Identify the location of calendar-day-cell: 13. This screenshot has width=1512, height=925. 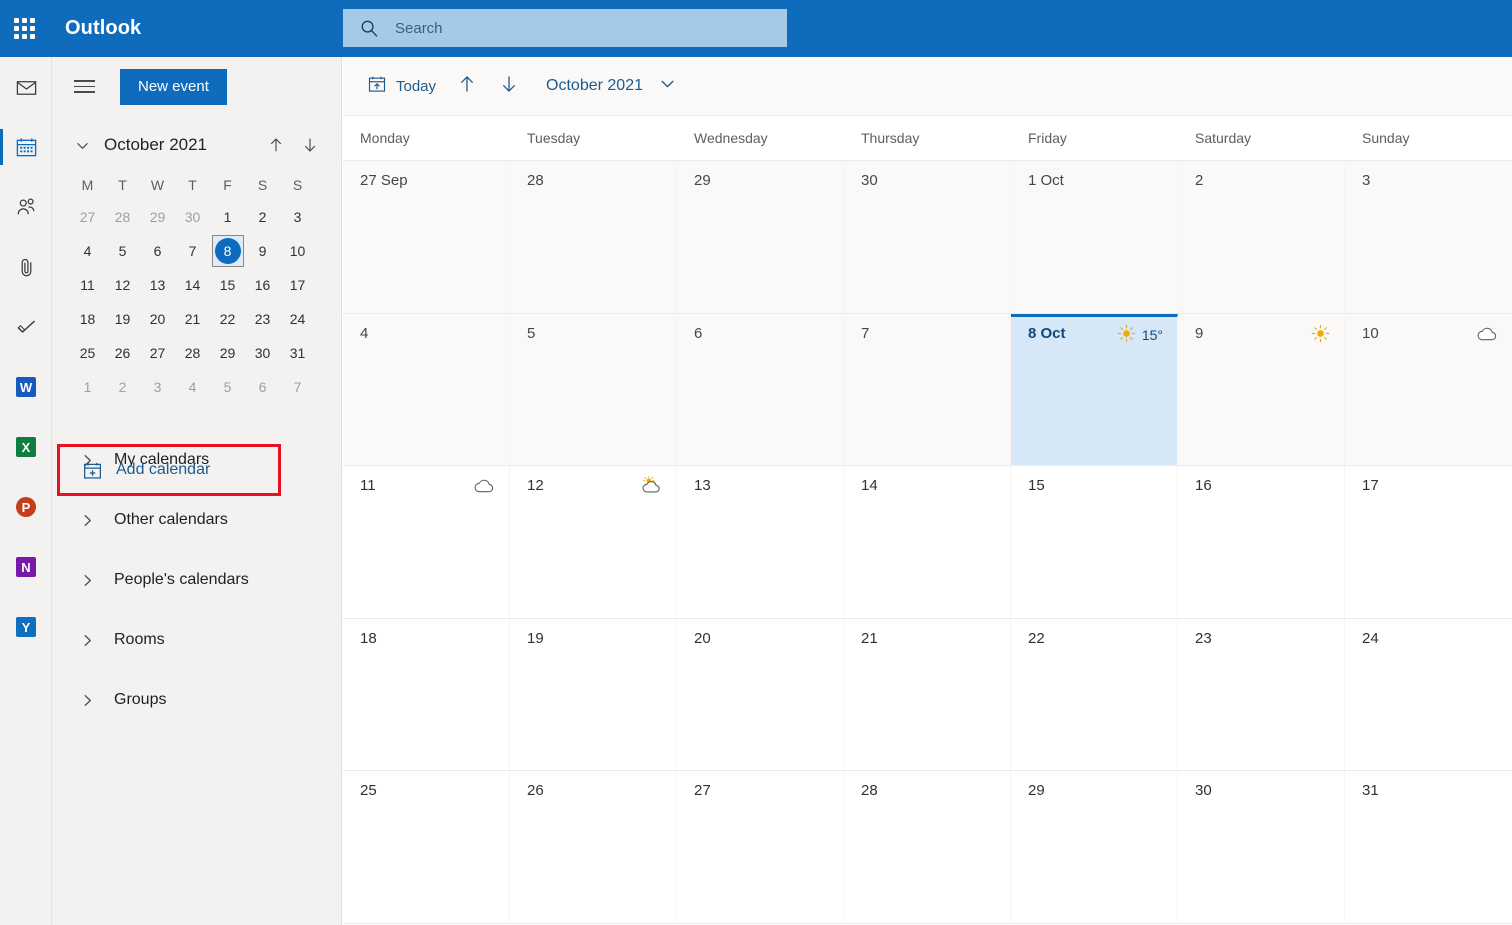
(760, 542).